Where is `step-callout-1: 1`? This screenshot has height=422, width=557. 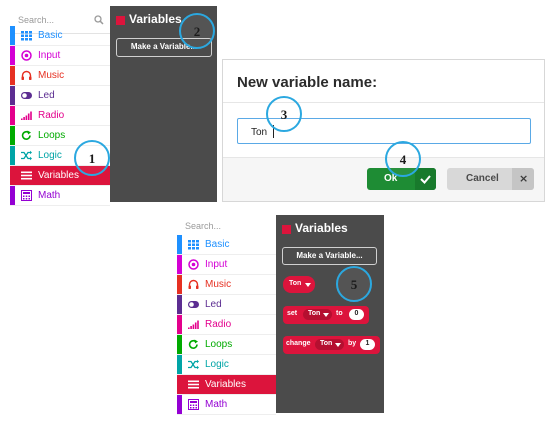
step-callout-1: 1 is located at coordinates (92, 158).